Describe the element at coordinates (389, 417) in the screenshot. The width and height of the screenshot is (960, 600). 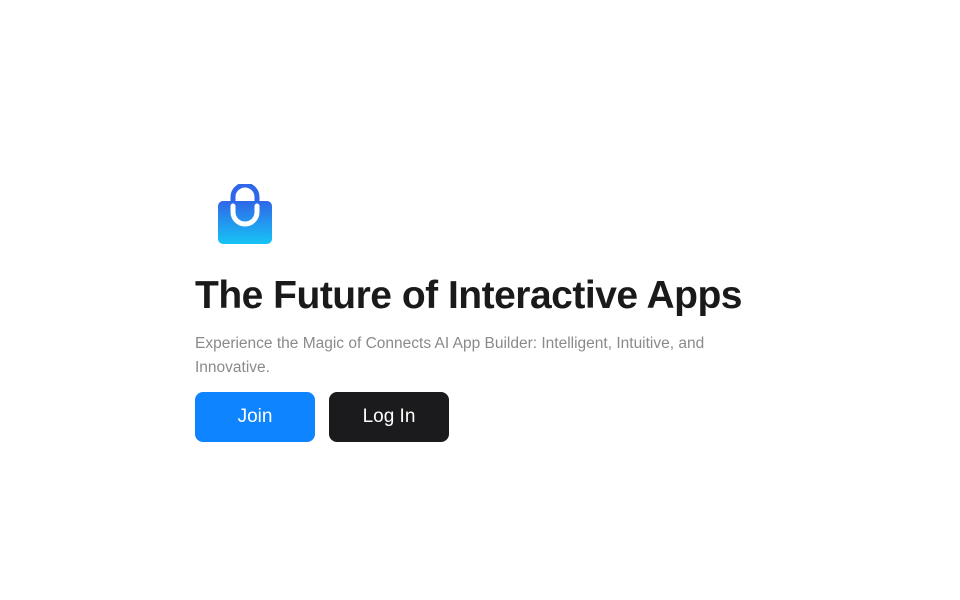
I see `login-button: Log In` at that location.